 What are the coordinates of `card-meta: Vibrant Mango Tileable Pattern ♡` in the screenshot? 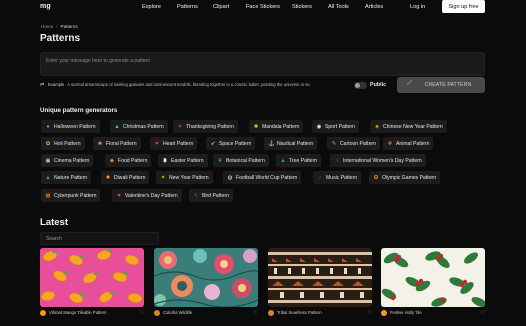 It's located at (92, 312).